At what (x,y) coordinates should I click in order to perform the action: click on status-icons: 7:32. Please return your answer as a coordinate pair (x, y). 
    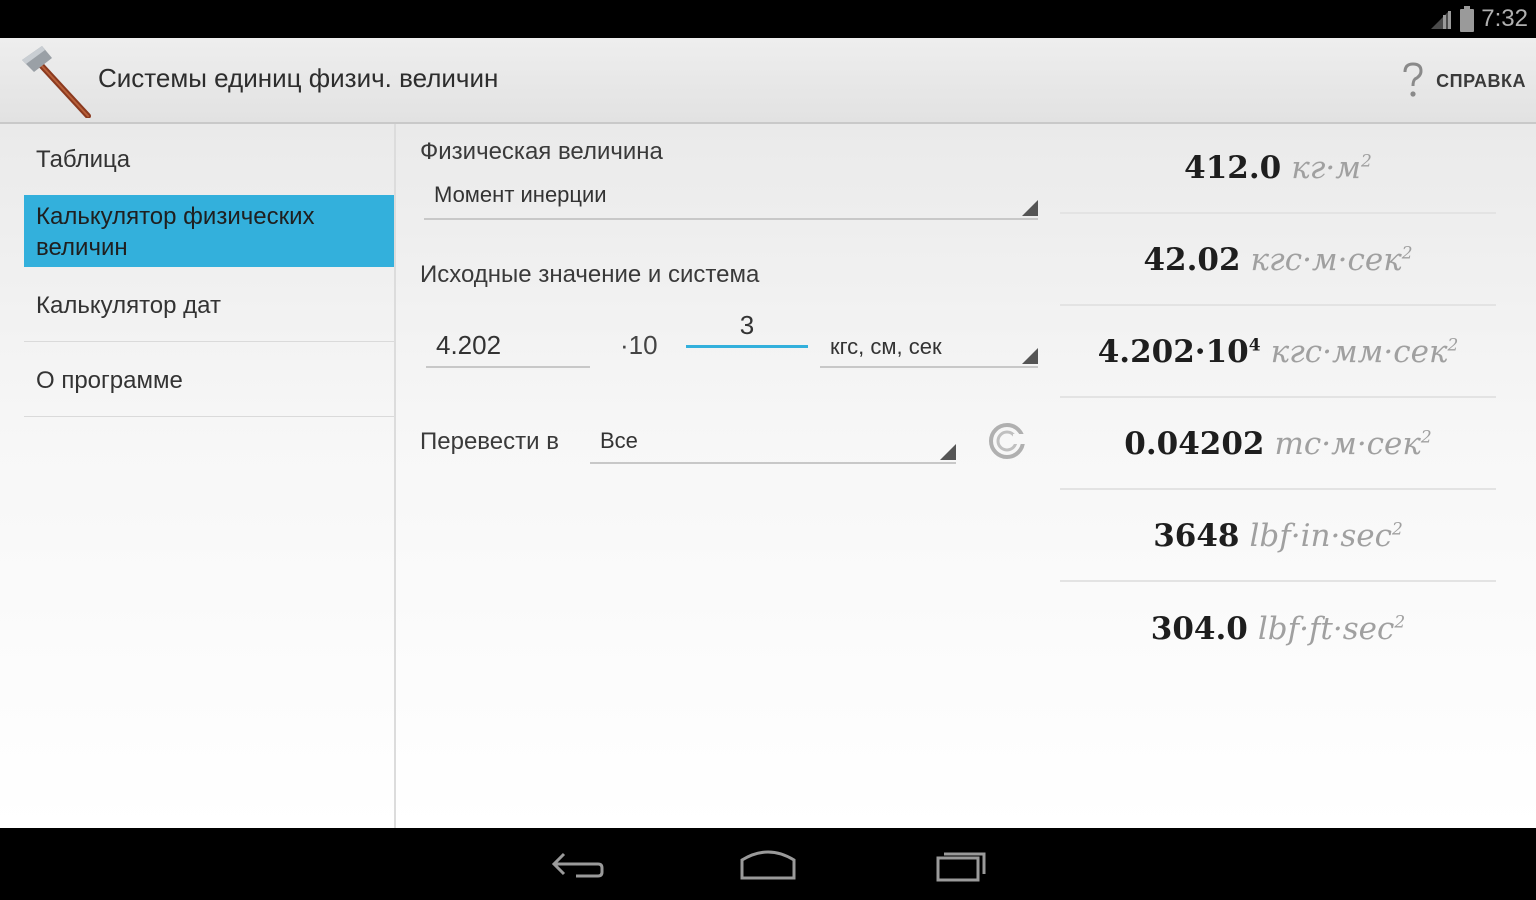
    Looking at the image, I should click on (1478, 19).